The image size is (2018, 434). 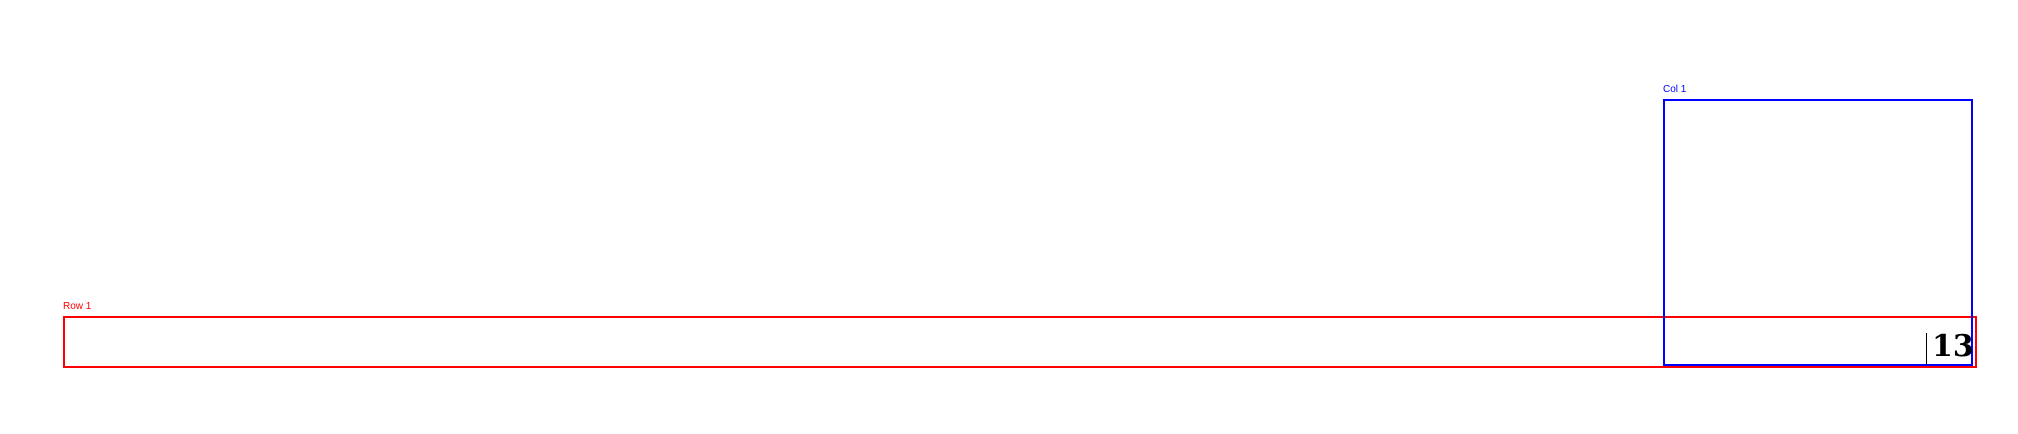 I want to click on row-1-label: Row 1, so click(x=77, y=306).